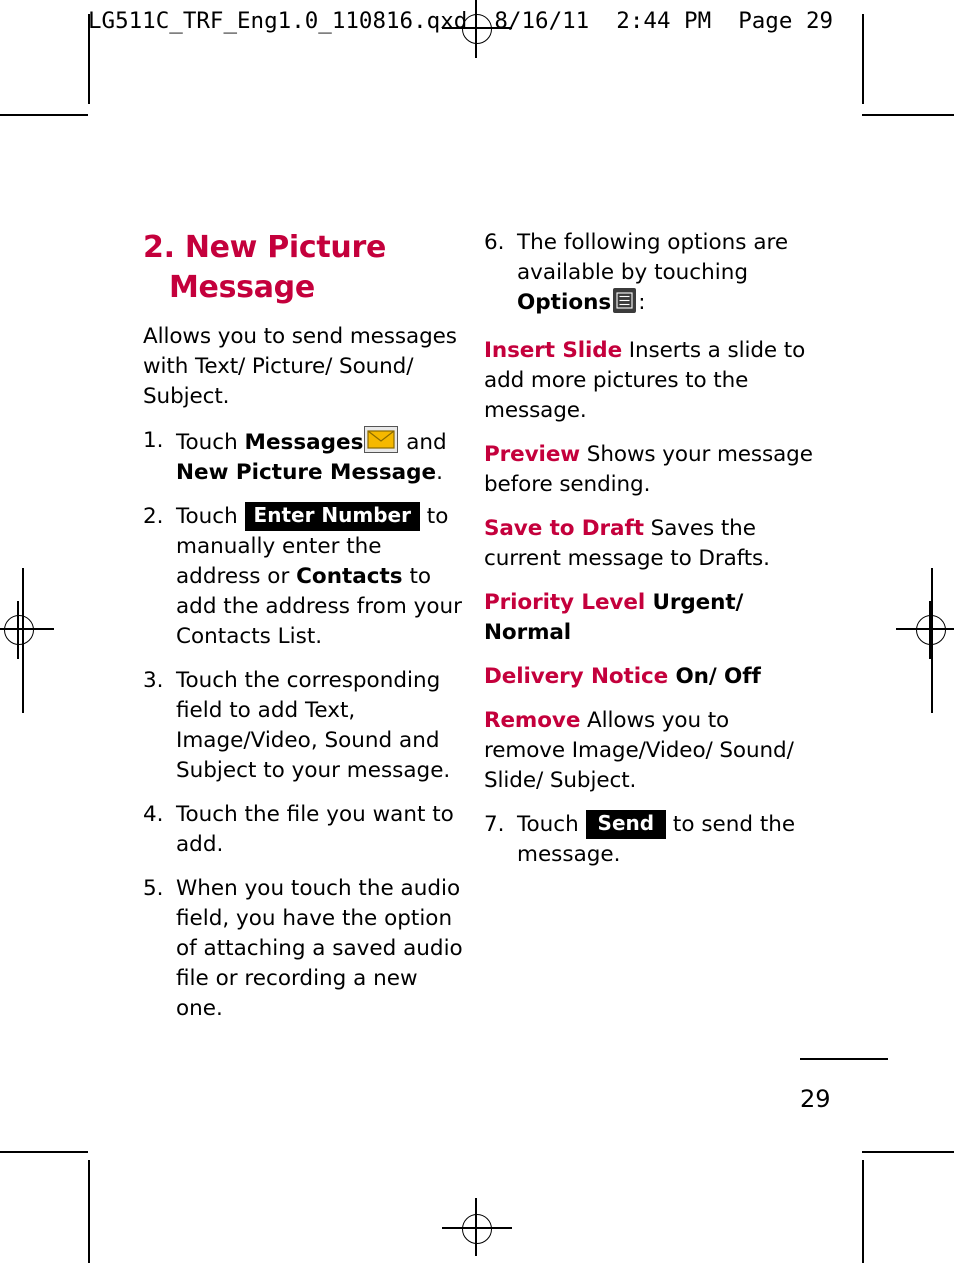  Describe the element at coordinates (315, 829) in the screenshot. I see `step-text: Touch the file you want to add.` at that location.